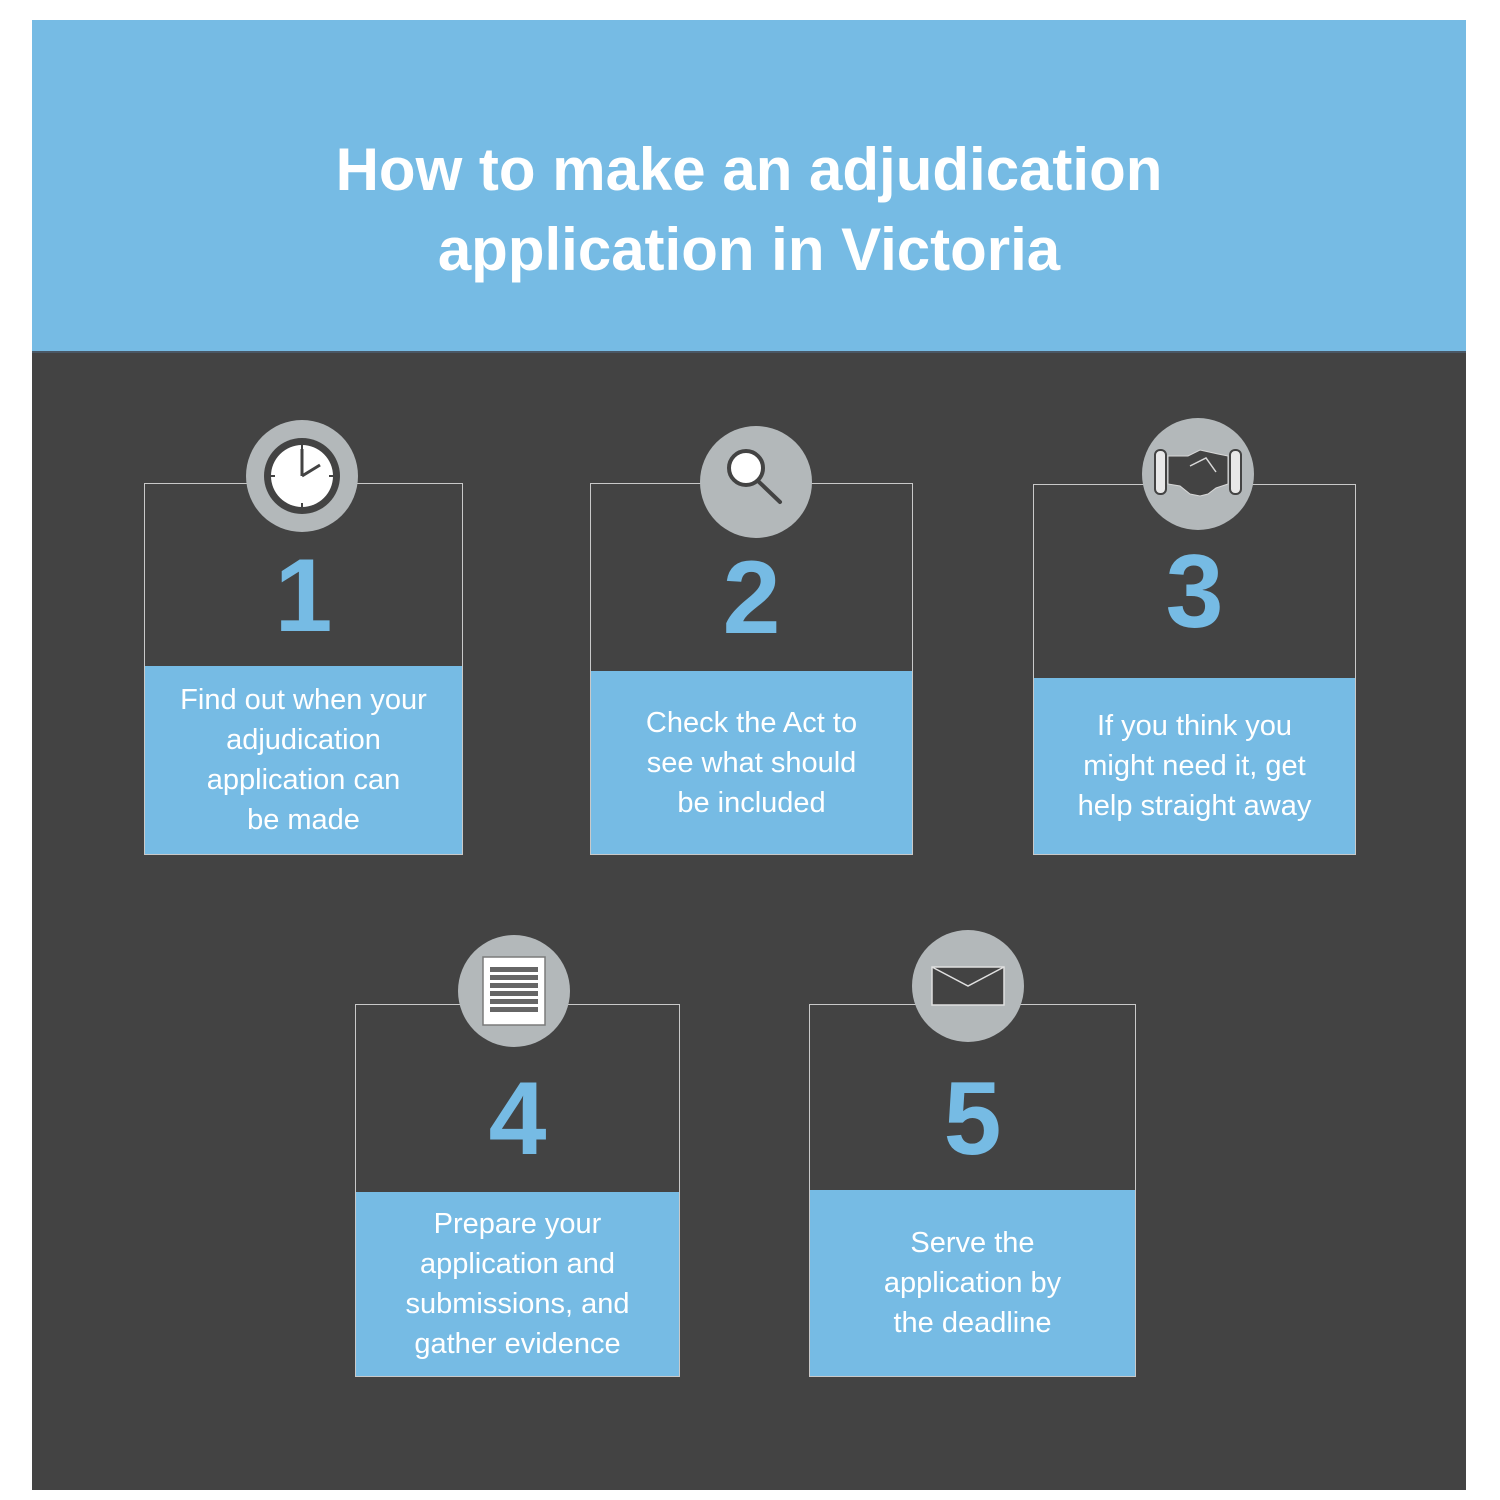 Image resolution: width=1500 pixels, height=1500 pixels. What do you see at coordinates (972, 1119) in the screenshot?
I see `step-number: 5` at bounding box center [972, 1119].